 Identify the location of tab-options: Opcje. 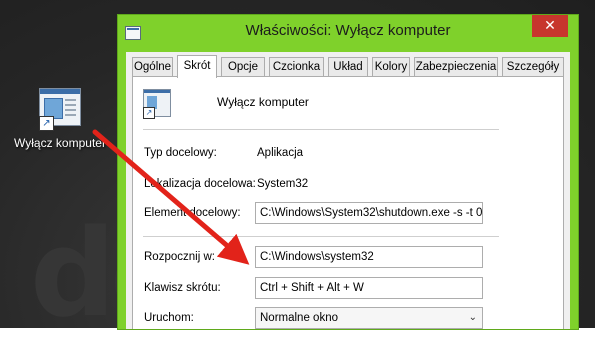
(243, 66).